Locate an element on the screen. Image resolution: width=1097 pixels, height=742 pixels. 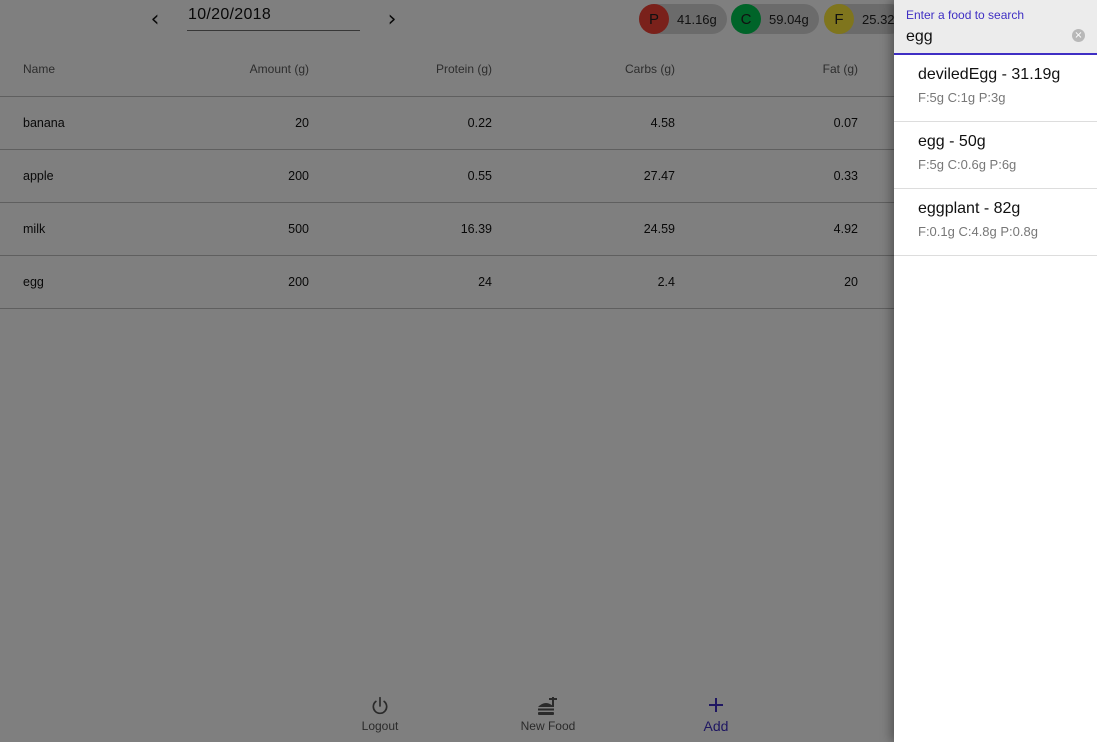
search-result-item: eggplant - 82g F:0.1g C:4.8g P:0.8g is located at coordinates (995, 222).